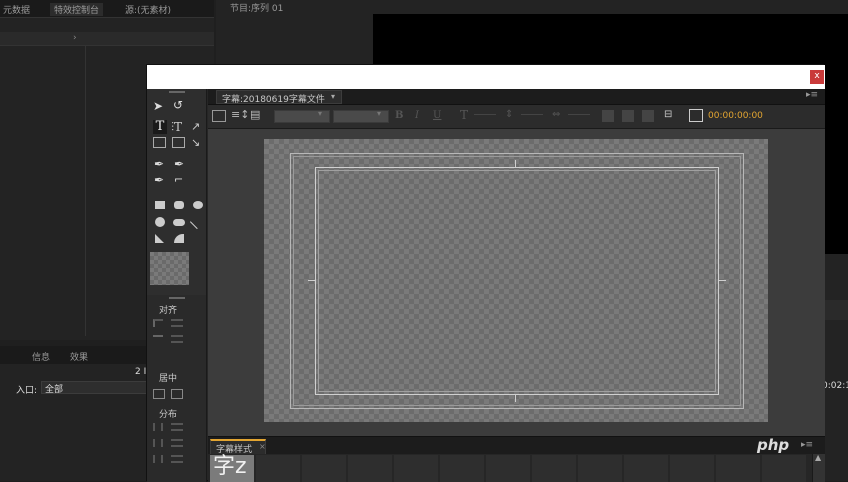 Image resolution: width=848 pixels, height=482 pixels. I want to click on top-tabbar: 元数据 特效控制台 源:(无素材), so click(107, 9).